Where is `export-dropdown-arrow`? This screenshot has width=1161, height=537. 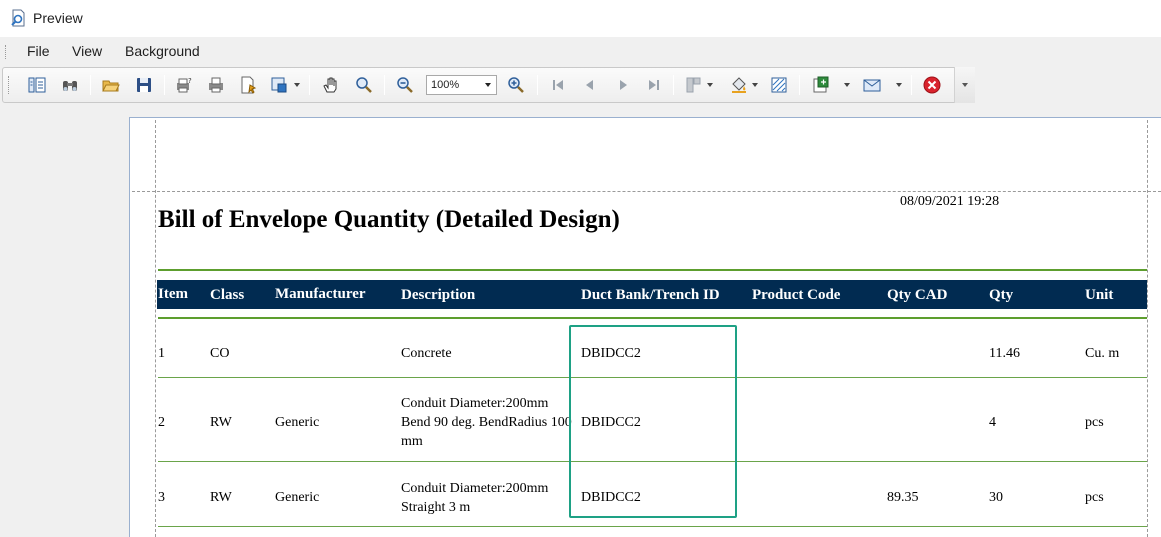
export-dropdown-arrow is located at coordinates (847, 85).